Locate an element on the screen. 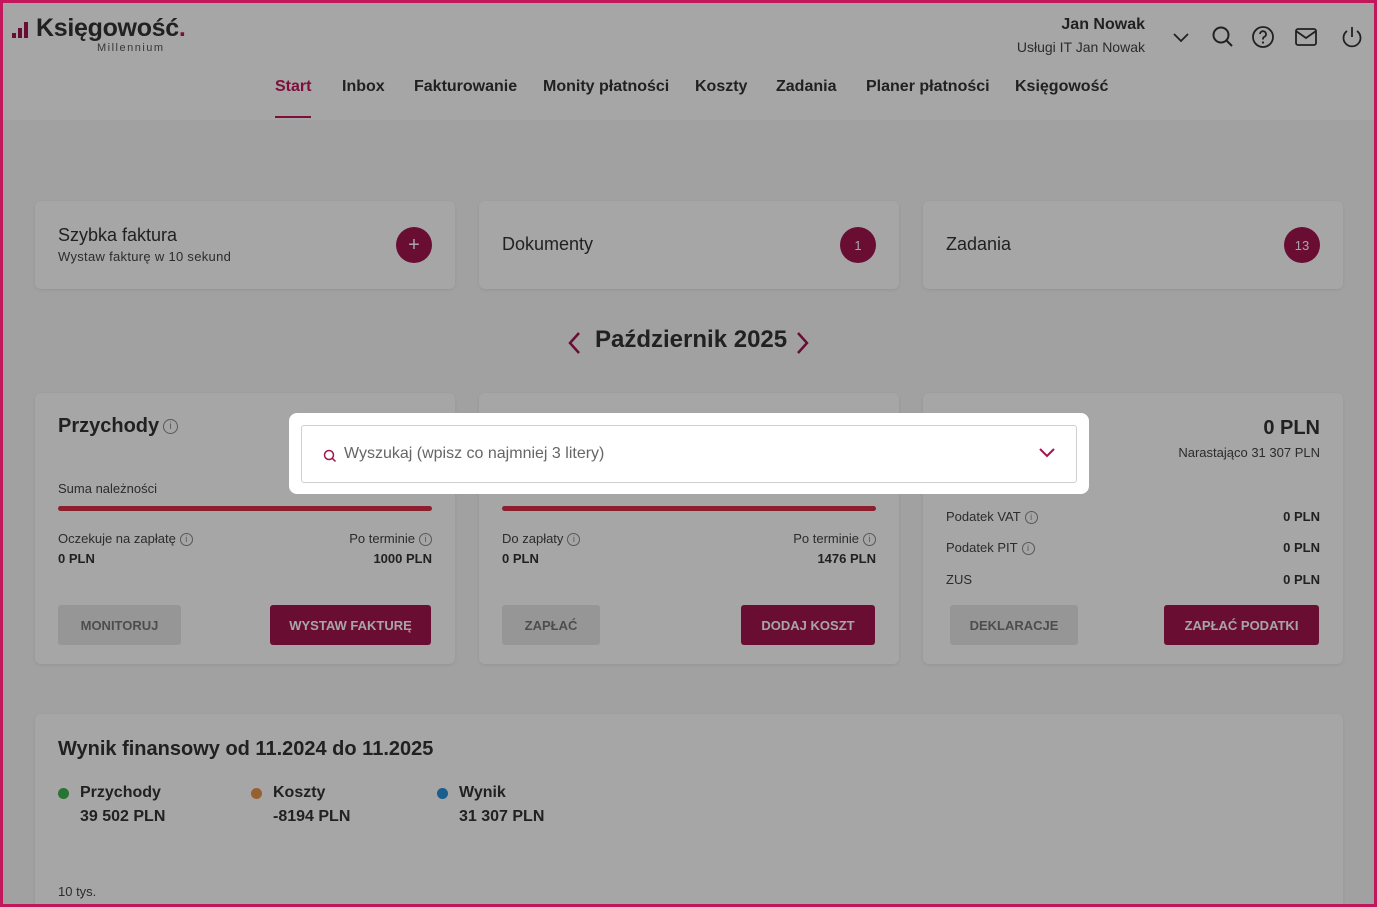 The height and width of the screenshot is (907, 1377). search-modal is located at coordinates (689, 453).